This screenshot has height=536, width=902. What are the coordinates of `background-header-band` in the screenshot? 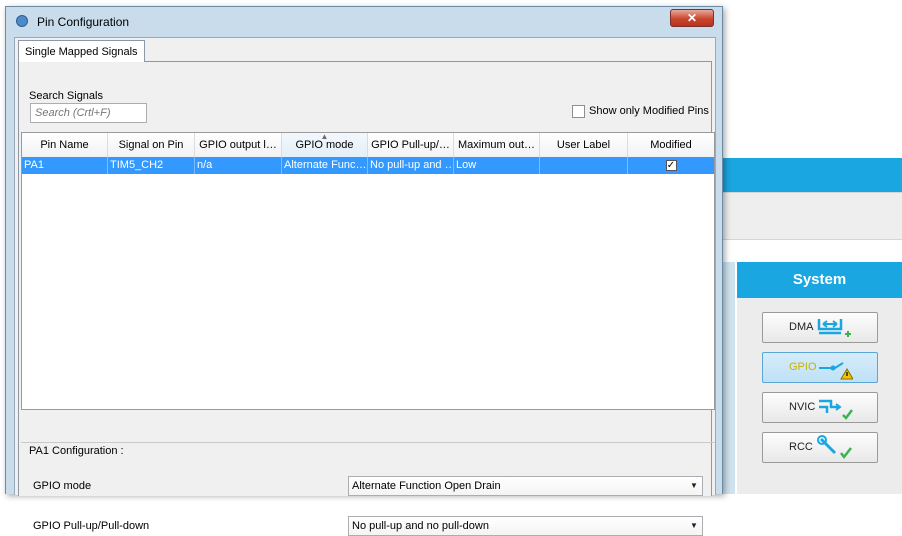 It's located at (808, 175).